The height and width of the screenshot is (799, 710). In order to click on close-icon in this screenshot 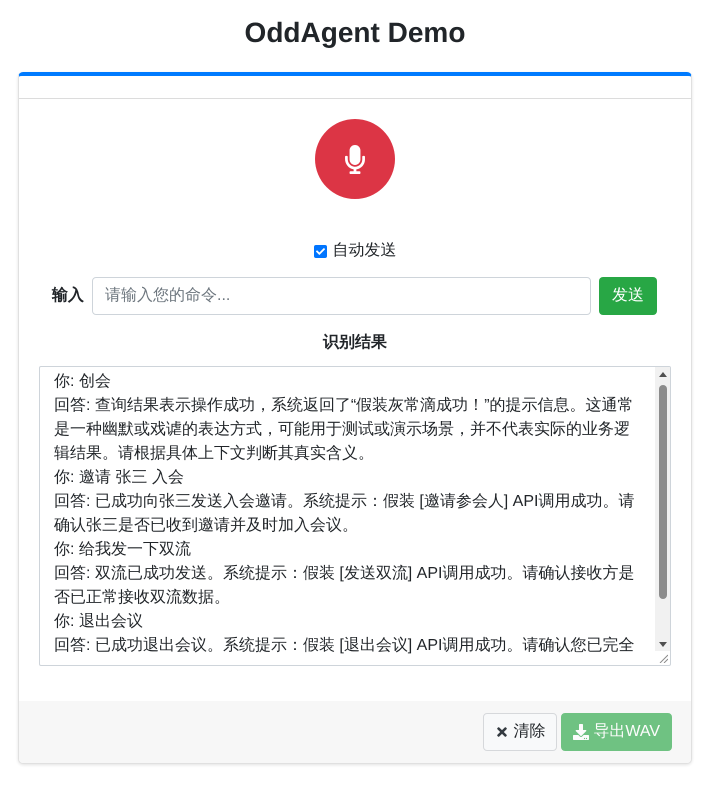, I will do `click(502, 732)`.